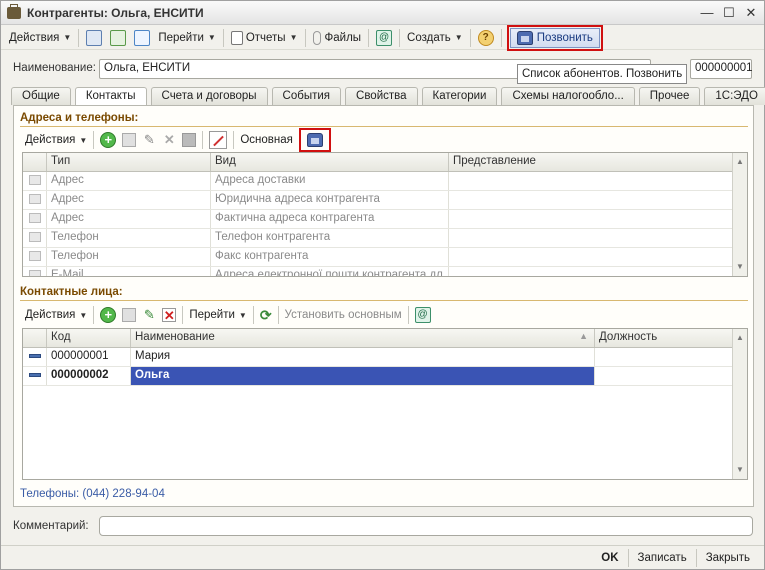 The height and width of the screenshot is (570, 765). What do you see at coordinates (459, 96) in the screenshot?
I see `tab-categories: Категории` at bounding box center [459, 96].